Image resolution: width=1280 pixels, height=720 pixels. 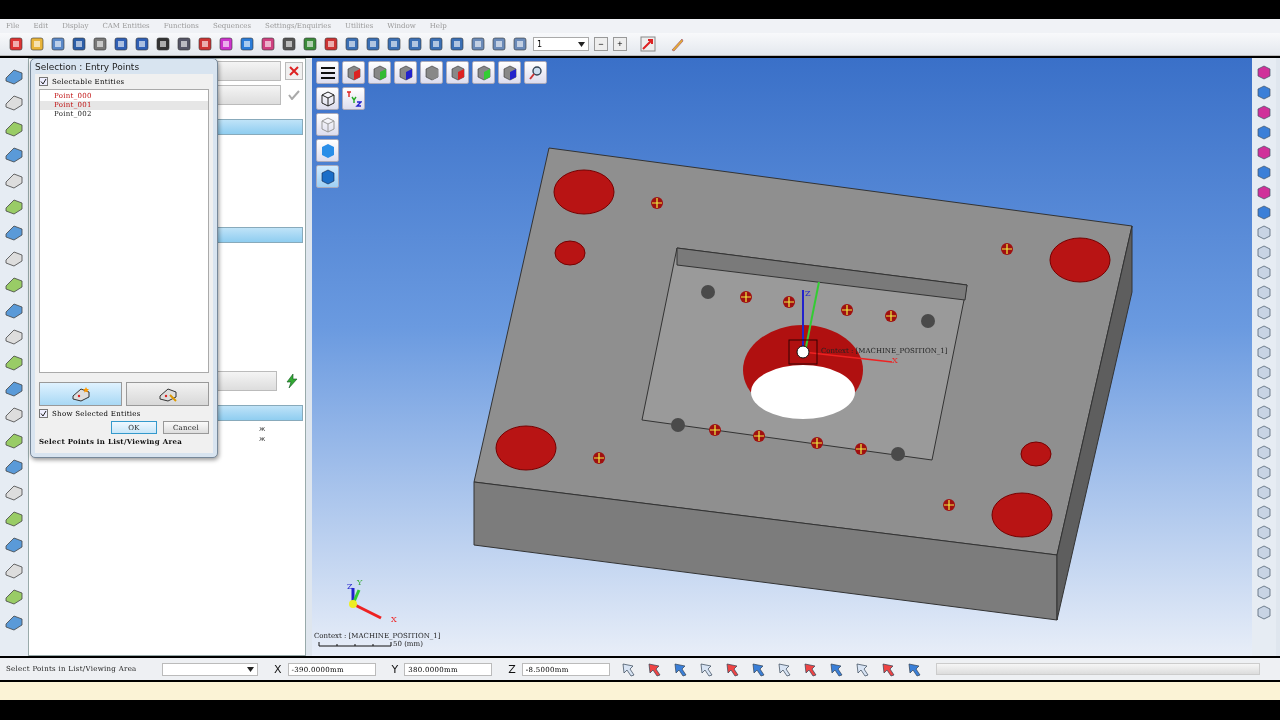 I want to click on wireframe-cube-icon, so click(x=327, y=98).